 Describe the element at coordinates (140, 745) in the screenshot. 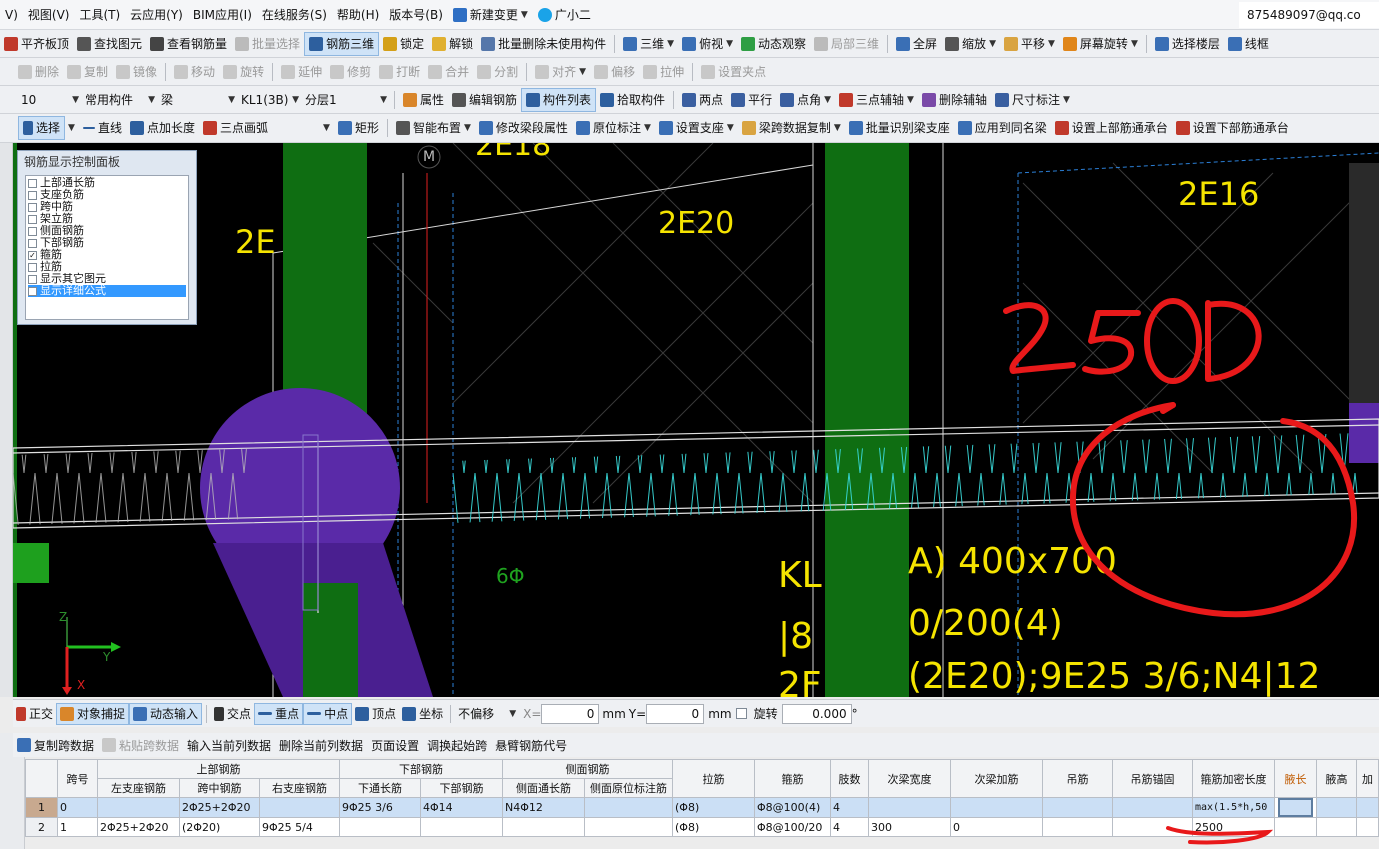

I see `paste-span-button: 粘贴跨数据` at that location.